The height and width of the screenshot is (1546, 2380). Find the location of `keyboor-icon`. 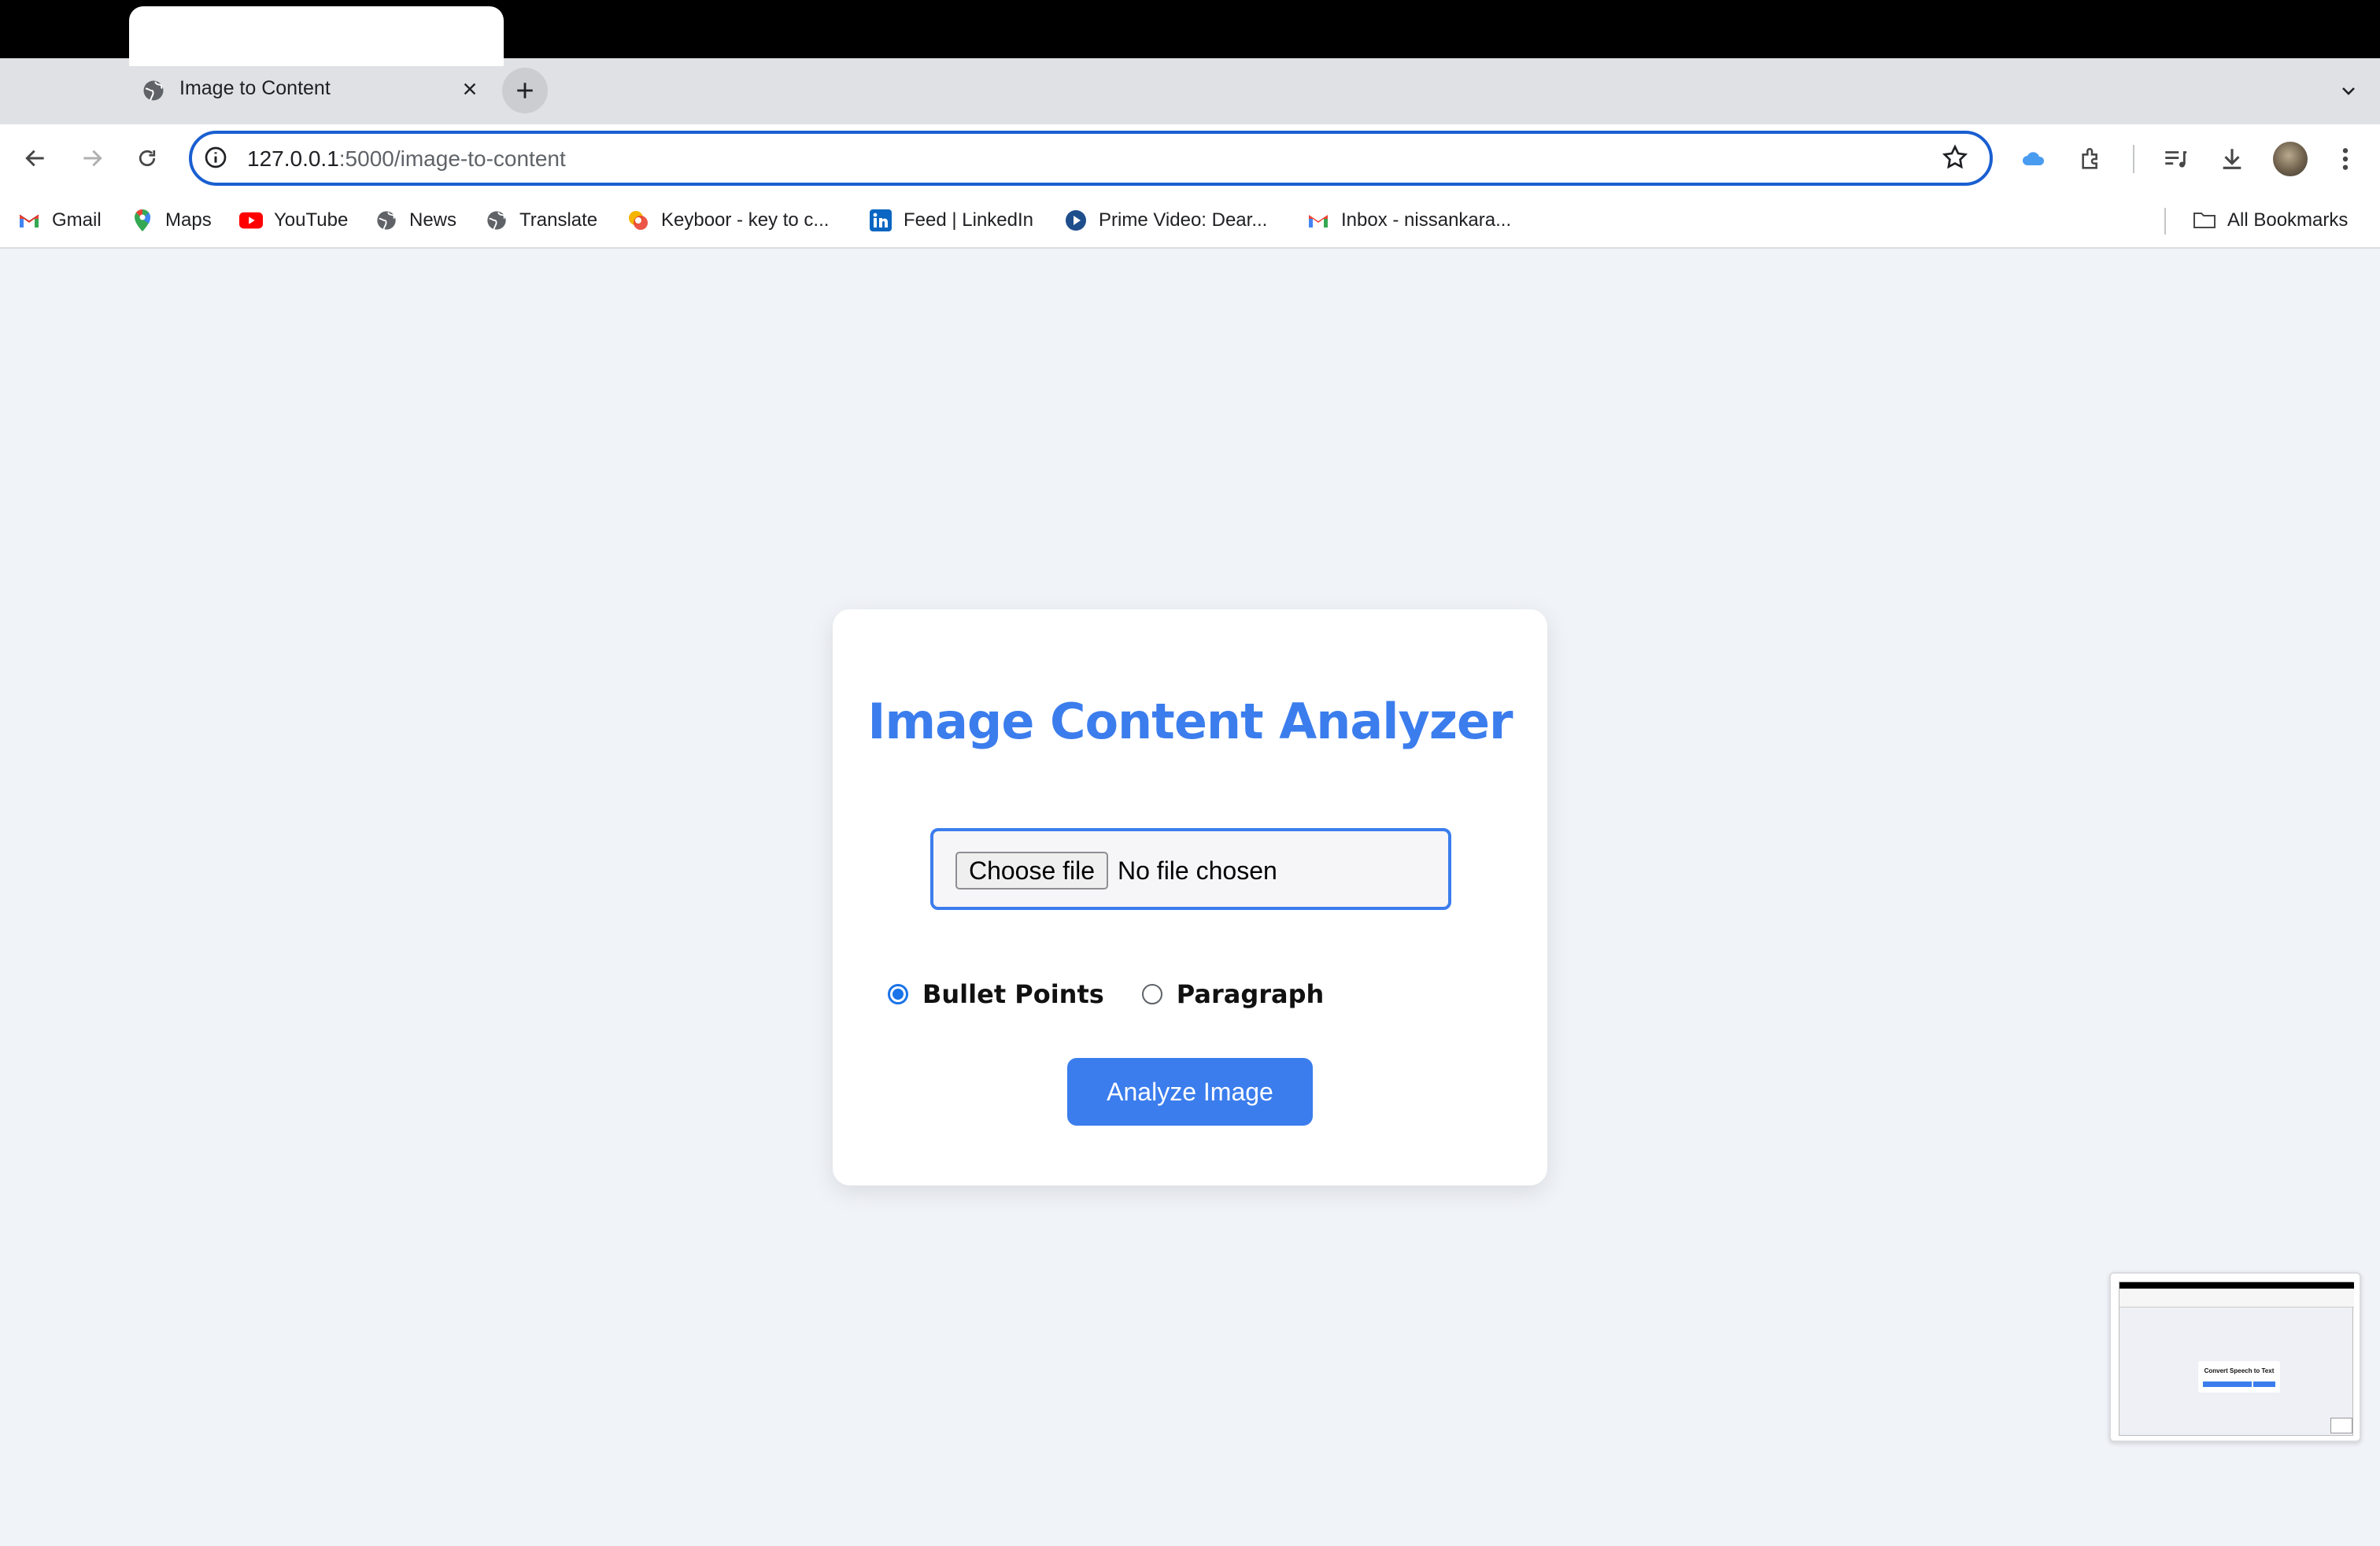

keyboor-icon is located at coordinates (638, 220).